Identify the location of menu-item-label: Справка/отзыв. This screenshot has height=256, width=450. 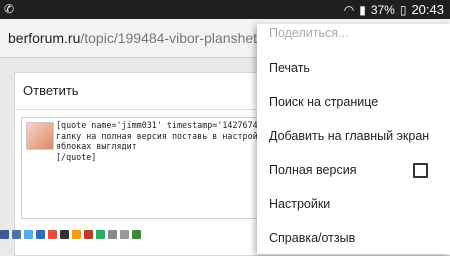
(312, 238).